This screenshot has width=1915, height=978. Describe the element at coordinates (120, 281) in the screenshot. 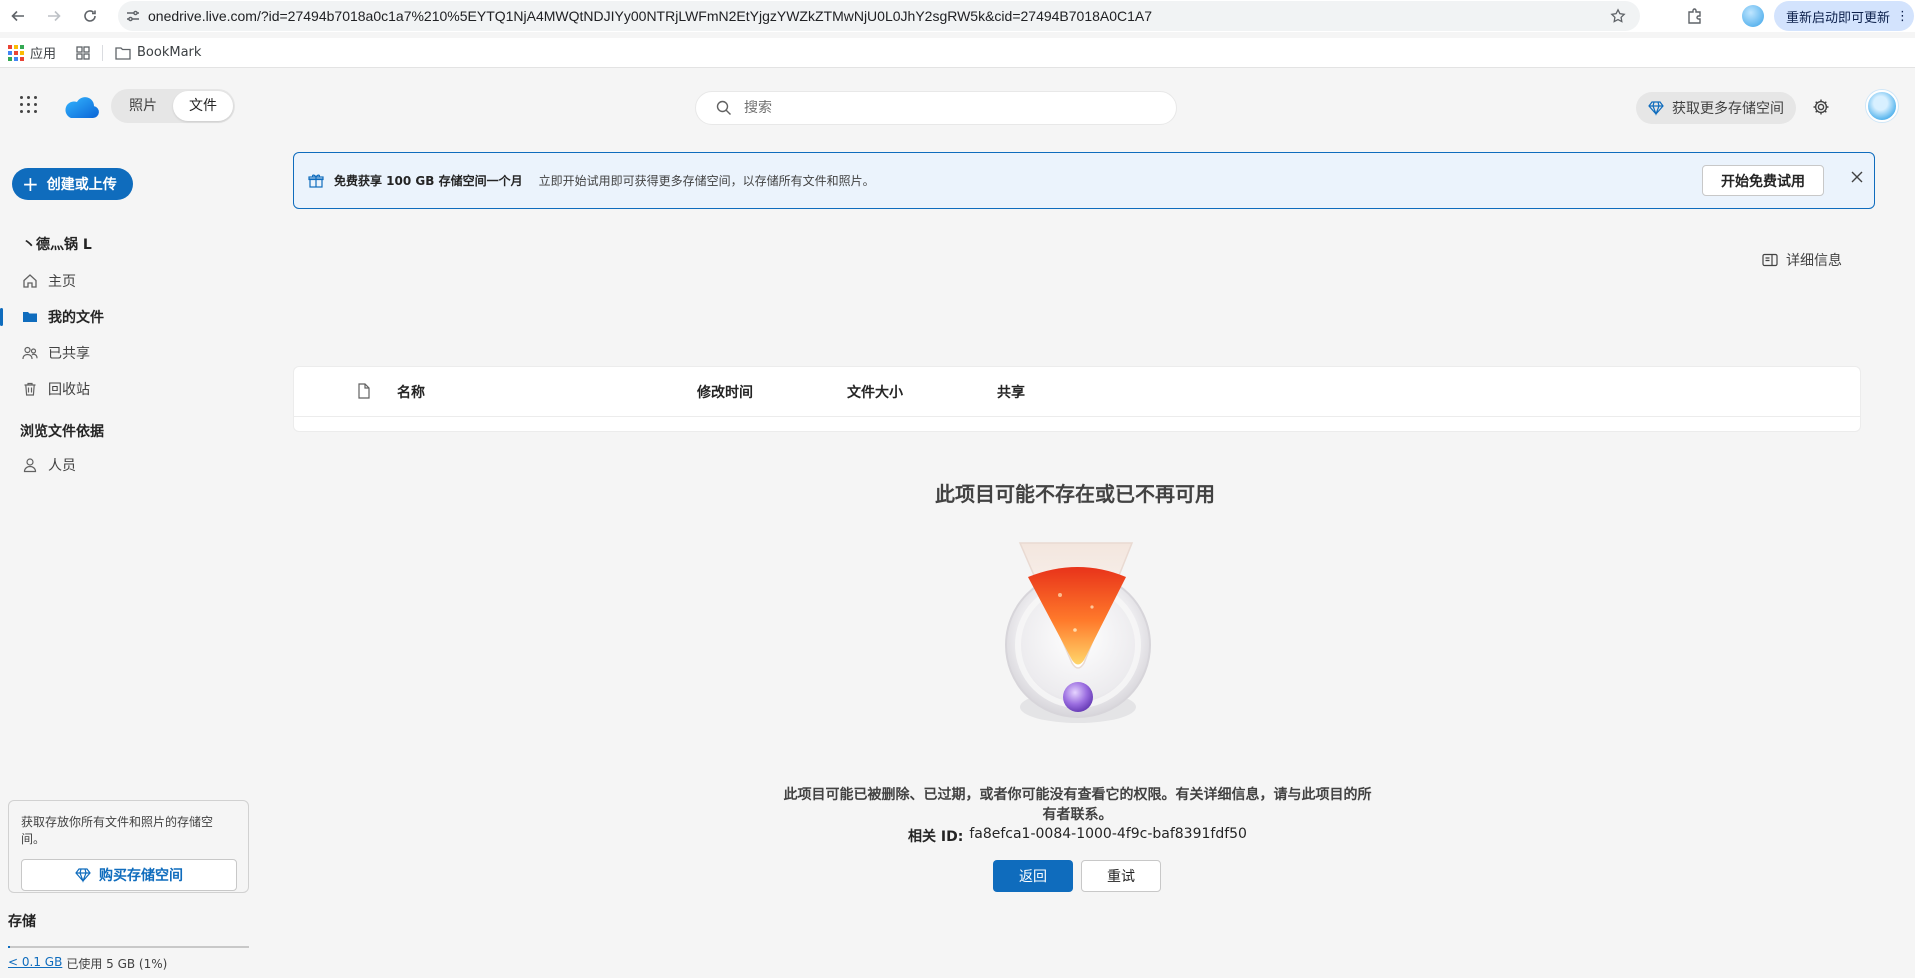

I see `sidebar-item-home: 主页` at that location.